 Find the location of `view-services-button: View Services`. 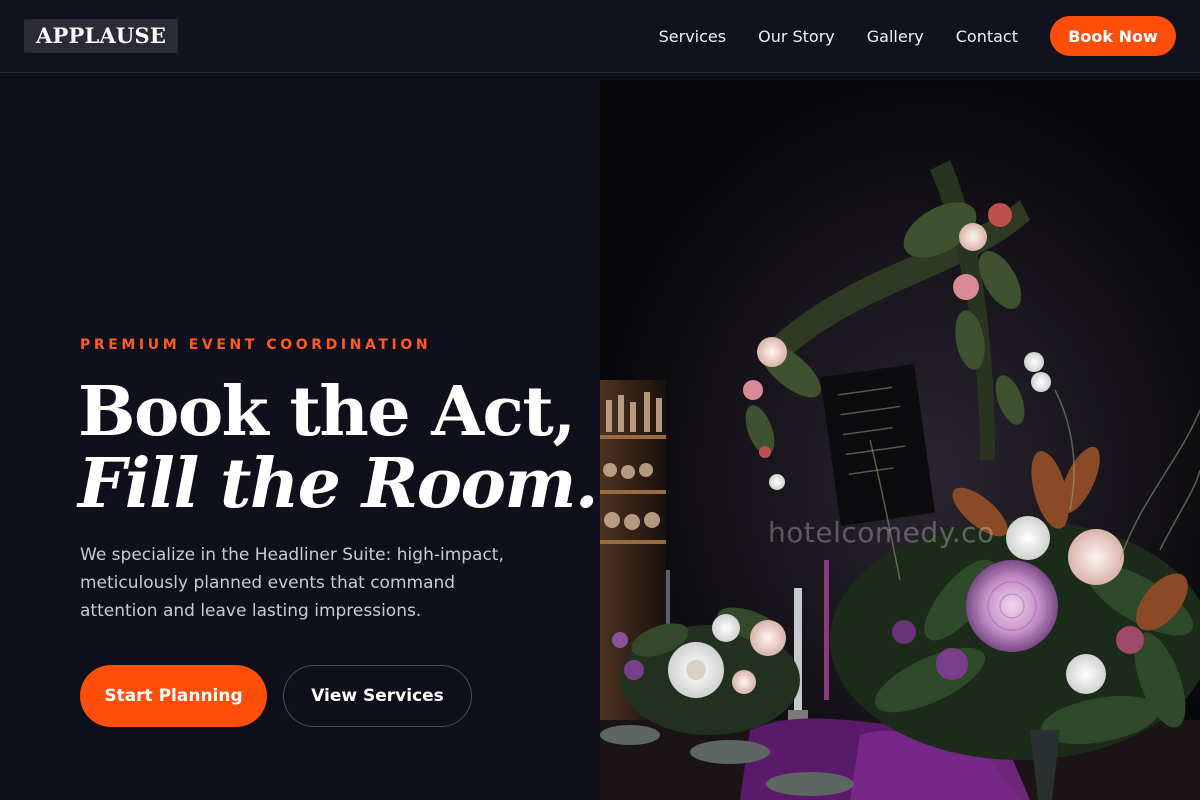

view-services-button: View Services is located at coordinates (377, 696).